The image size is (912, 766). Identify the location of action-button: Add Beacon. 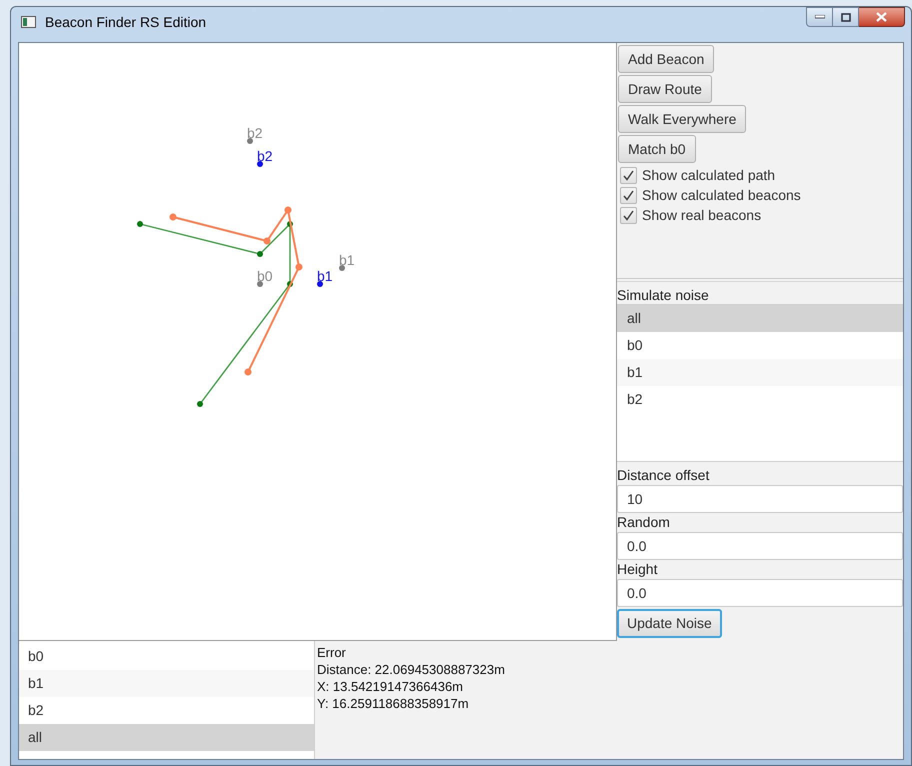
(666, 59).